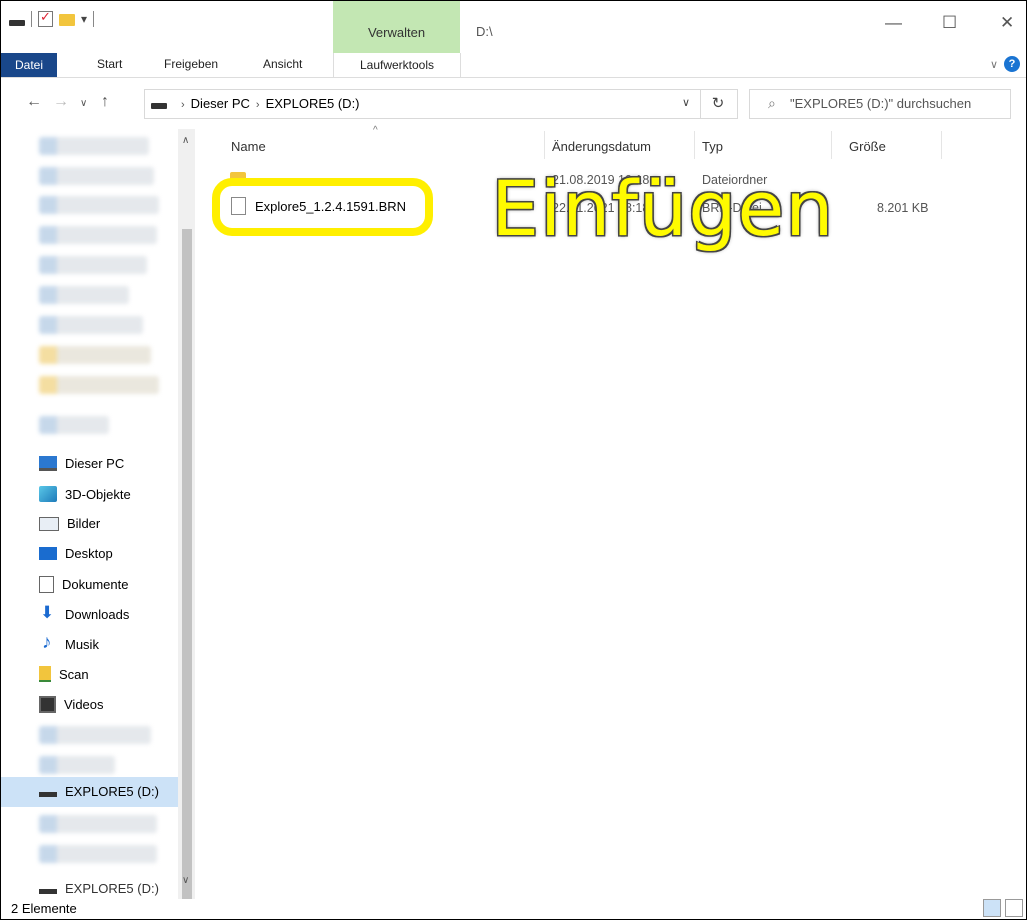 Image resolution: width=1027 pixels, height=920 pixels. I want to click on close-button: ✕, so click(1007, 23).